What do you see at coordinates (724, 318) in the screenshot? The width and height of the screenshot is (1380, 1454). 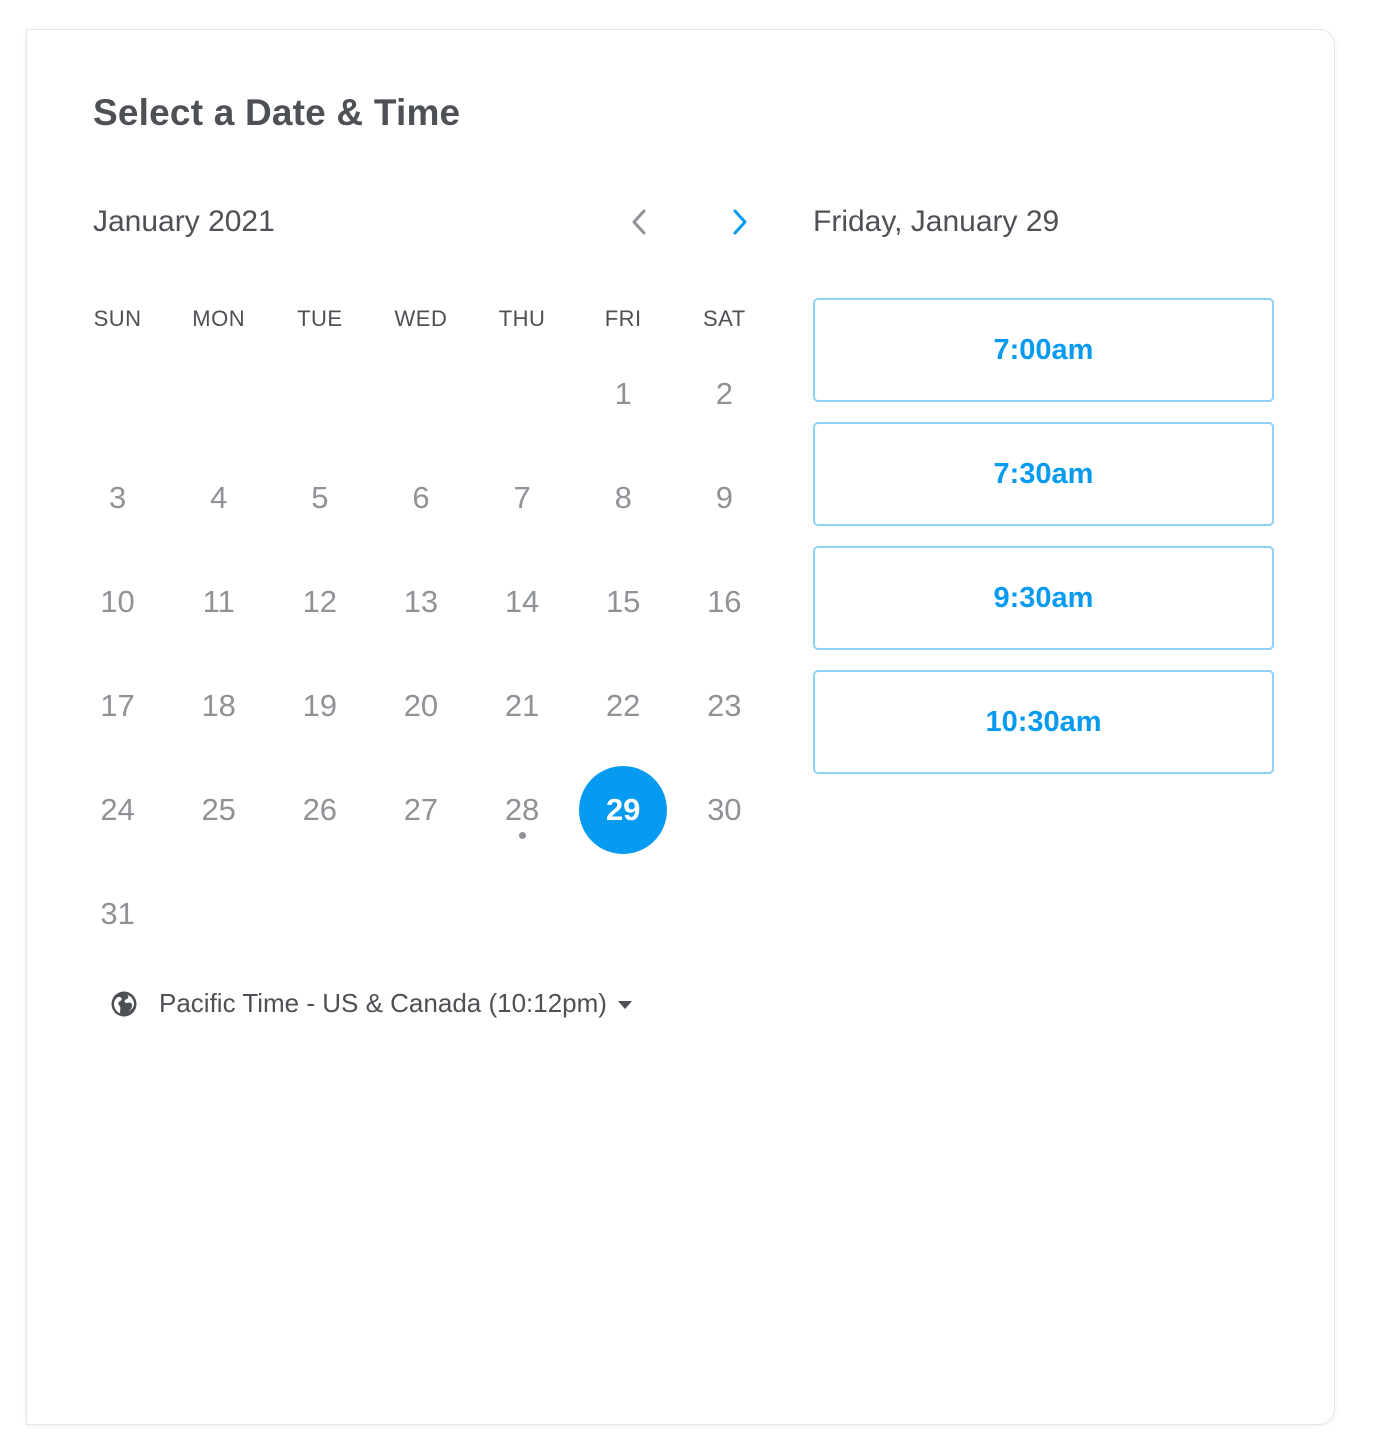 I see `weekday-label: SAT` at bounding box center [724, 318].